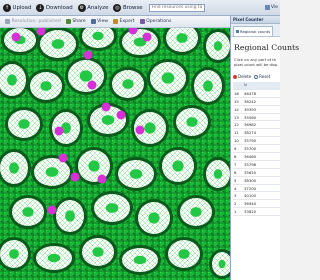  Describe the element at coordinates (142, 21) in the screenshot. I see `operations-icon` at that location.